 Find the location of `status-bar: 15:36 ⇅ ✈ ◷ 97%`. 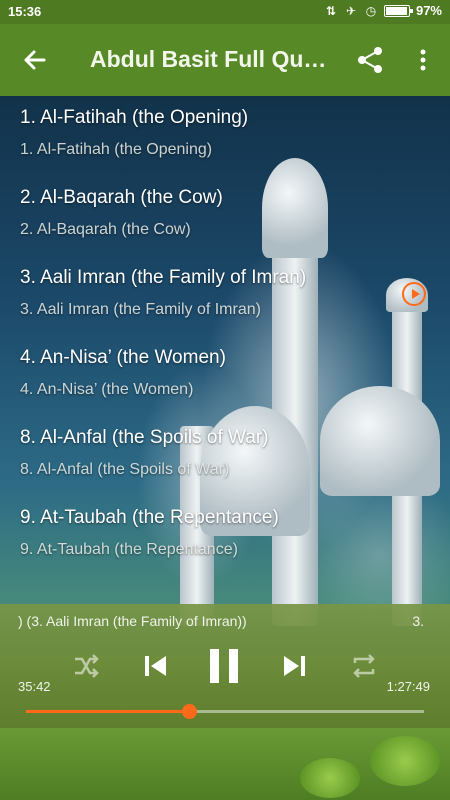

status-bar: 15:36 ⇅ ✈ ◷ 97% is located at coordinates (225, 12).